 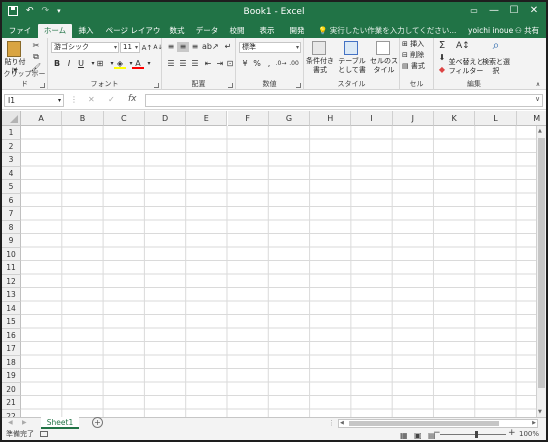 I want to click on column-header: M, so click(x=531, y=118).